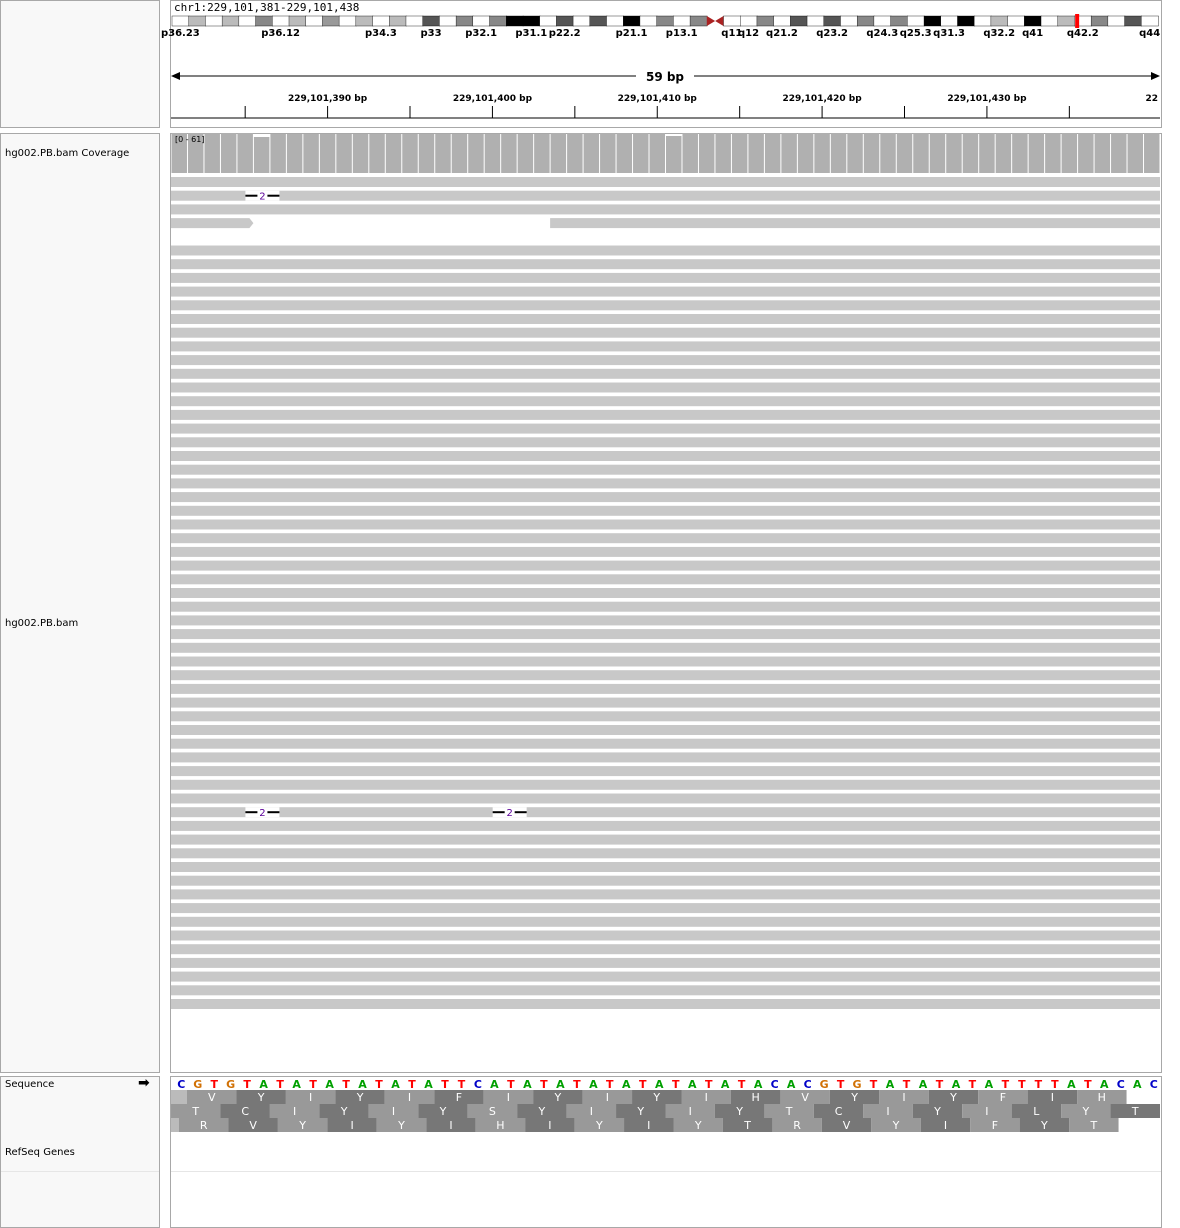 This screenshot has height=1228, width=1180. Describe the element at coordinates (492, 1111) in the screenshot. I see `amino-acid-label: S` at that location.